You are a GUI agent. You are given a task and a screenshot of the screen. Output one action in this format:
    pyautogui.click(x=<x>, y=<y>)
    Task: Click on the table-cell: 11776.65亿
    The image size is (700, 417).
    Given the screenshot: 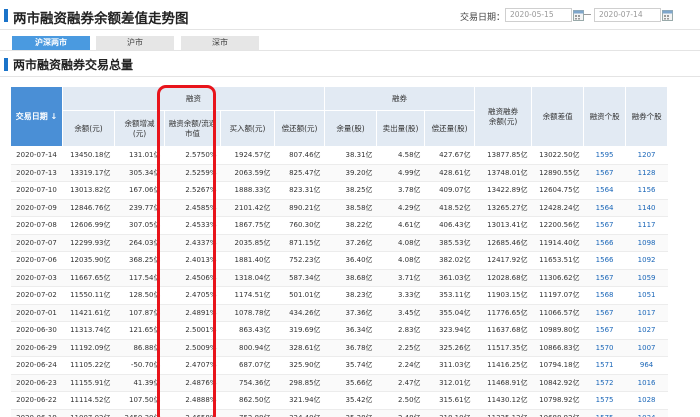 What is the action you would take?
    pyautogui.click(x=503, y=313)
    